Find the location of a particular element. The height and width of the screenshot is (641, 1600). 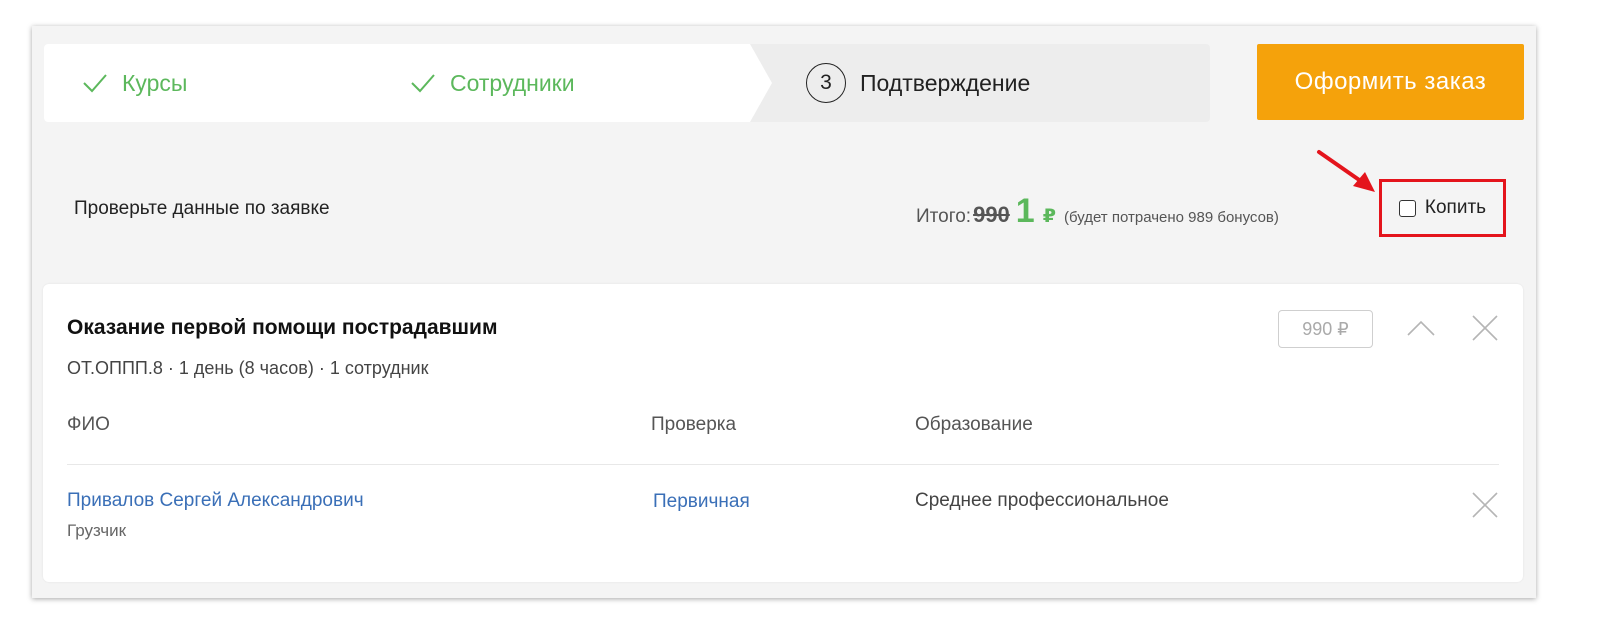

column-header-check: Проверка is located at coordinates (694, 424).